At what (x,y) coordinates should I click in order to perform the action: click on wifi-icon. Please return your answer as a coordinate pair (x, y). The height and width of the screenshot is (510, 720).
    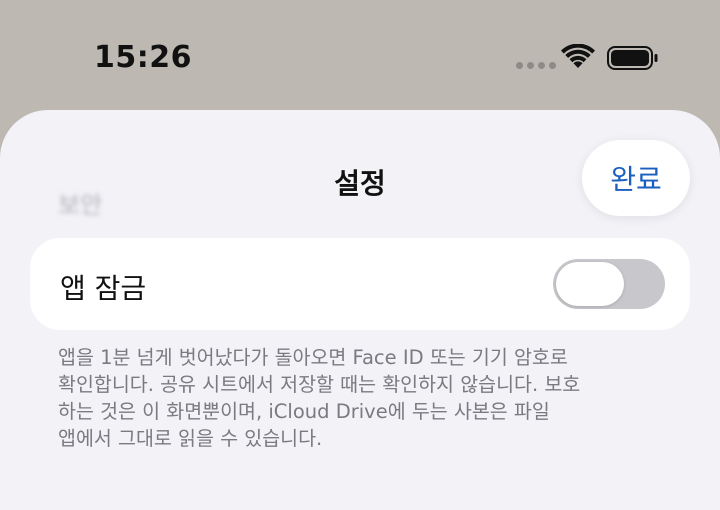
    Looking at the image, I should click on (578, 56).